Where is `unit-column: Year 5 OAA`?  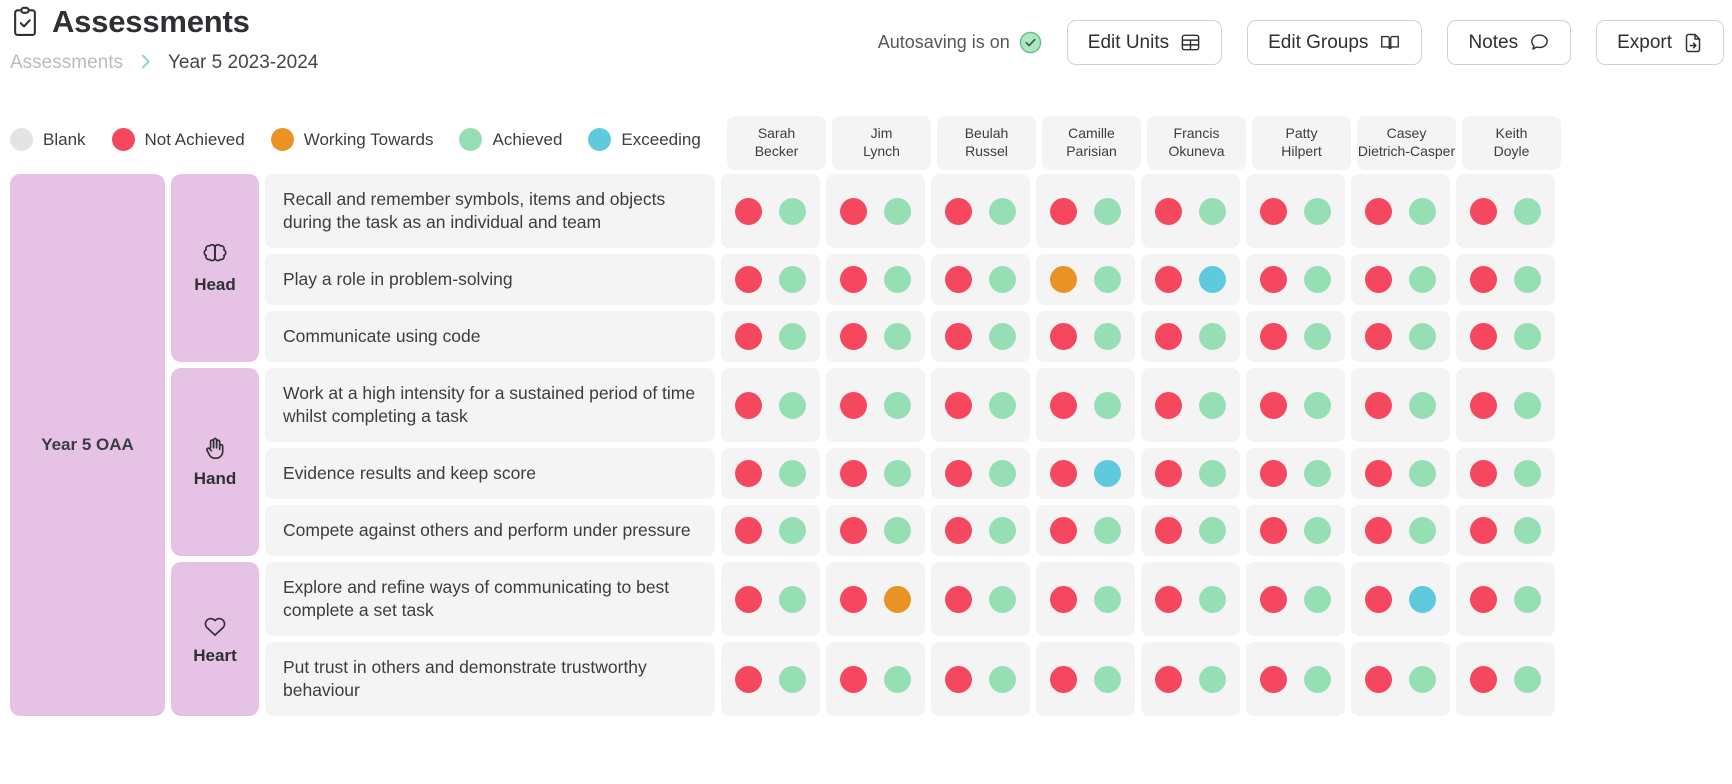 unit-column: Year 5 OAA is located at coordinates (87, 445).